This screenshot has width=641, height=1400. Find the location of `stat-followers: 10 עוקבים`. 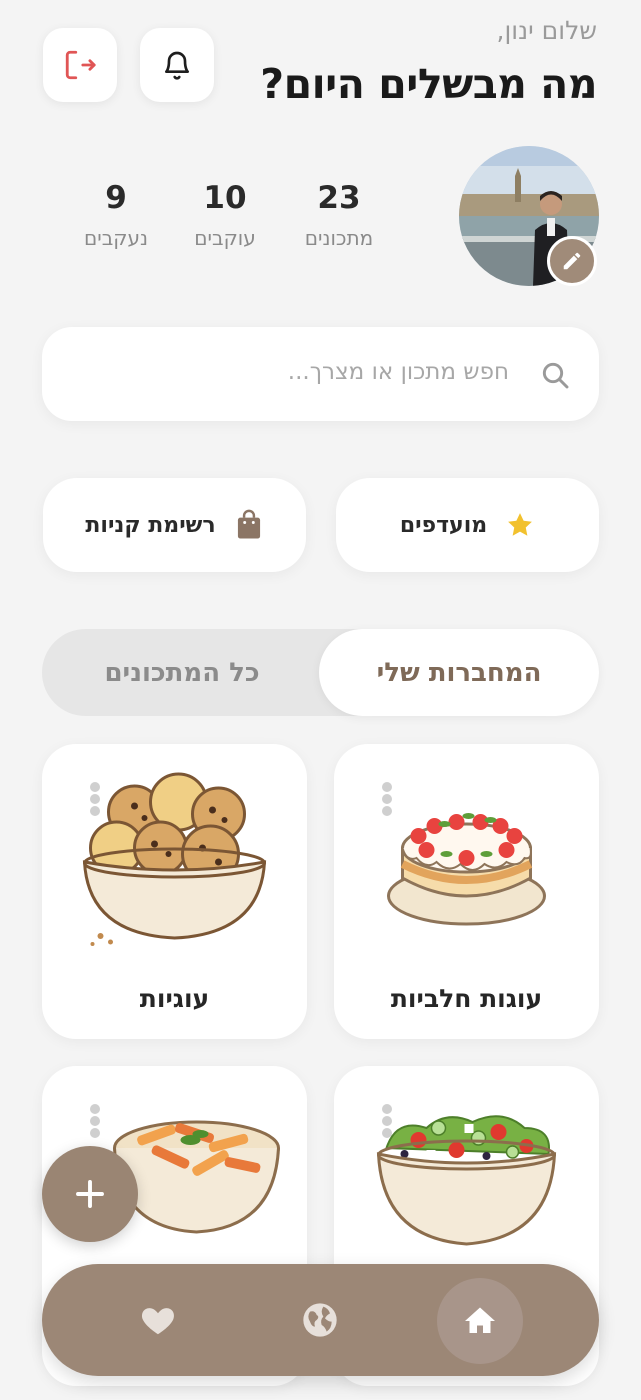

stat-followers: 10 עוקבים is located at coordinates (225, 215).